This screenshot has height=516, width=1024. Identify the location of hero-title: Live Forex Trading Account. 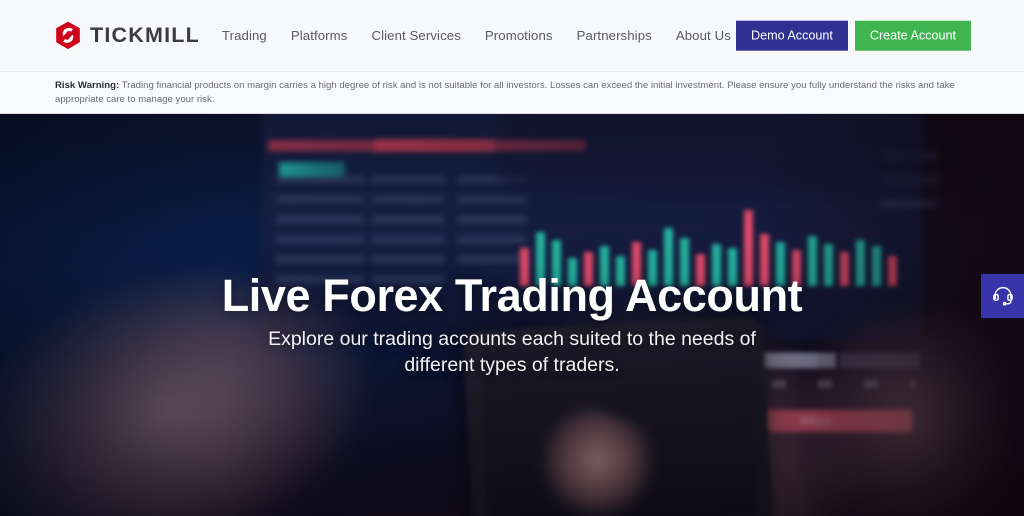
(512, 295).